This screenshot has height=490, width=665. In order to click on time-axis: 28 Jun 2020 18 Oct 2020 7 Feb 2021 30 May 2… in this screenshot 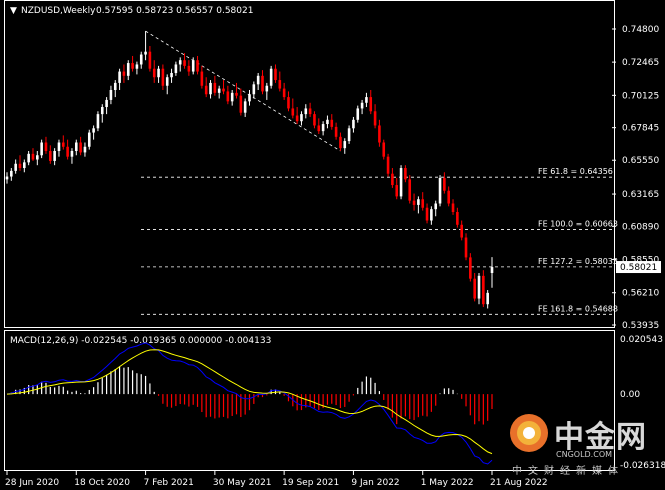, I will do `click(276, 479)`.